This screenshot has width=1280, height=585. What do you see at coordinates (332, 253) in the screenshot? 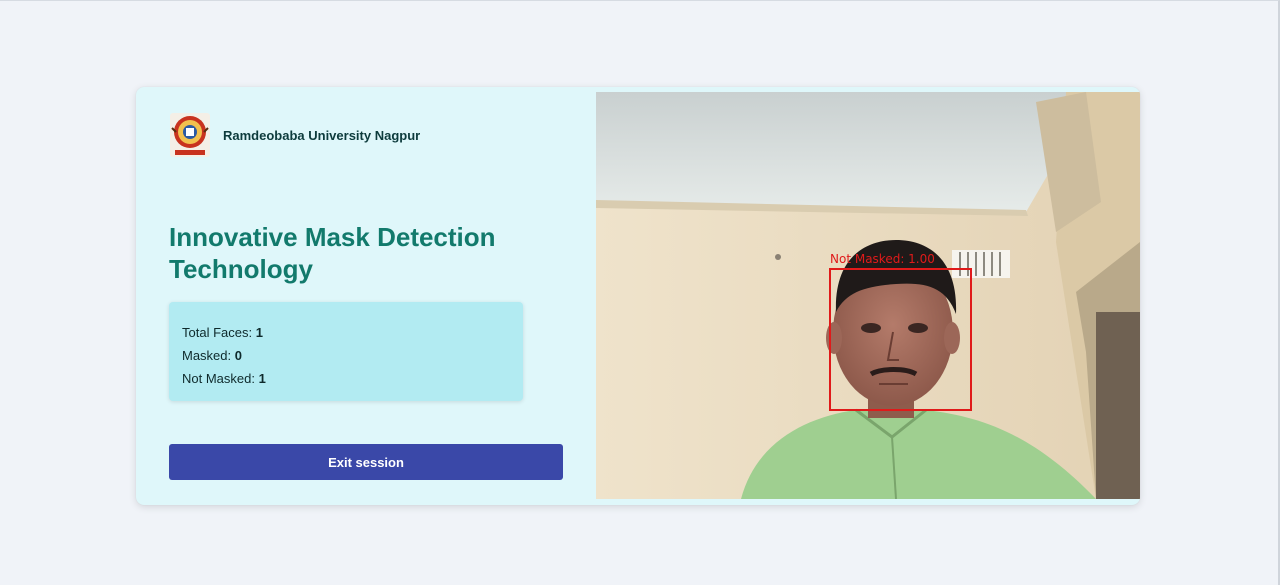
I see `page-title: Innovative Mask Detection Technology` at bounding box center [332, 253].